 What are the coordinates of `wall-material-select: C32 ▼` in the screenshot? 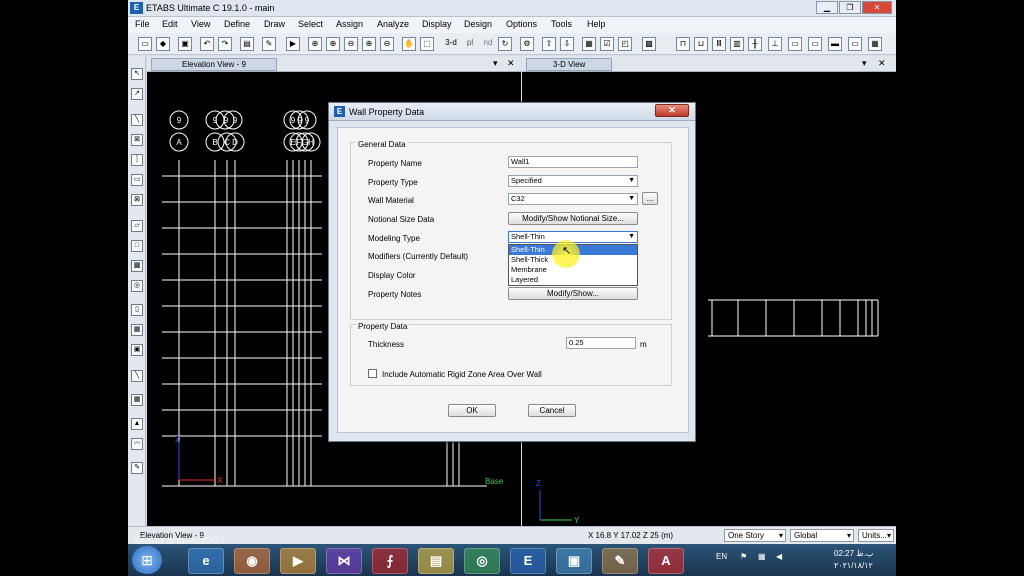 It's located at (573, 199).